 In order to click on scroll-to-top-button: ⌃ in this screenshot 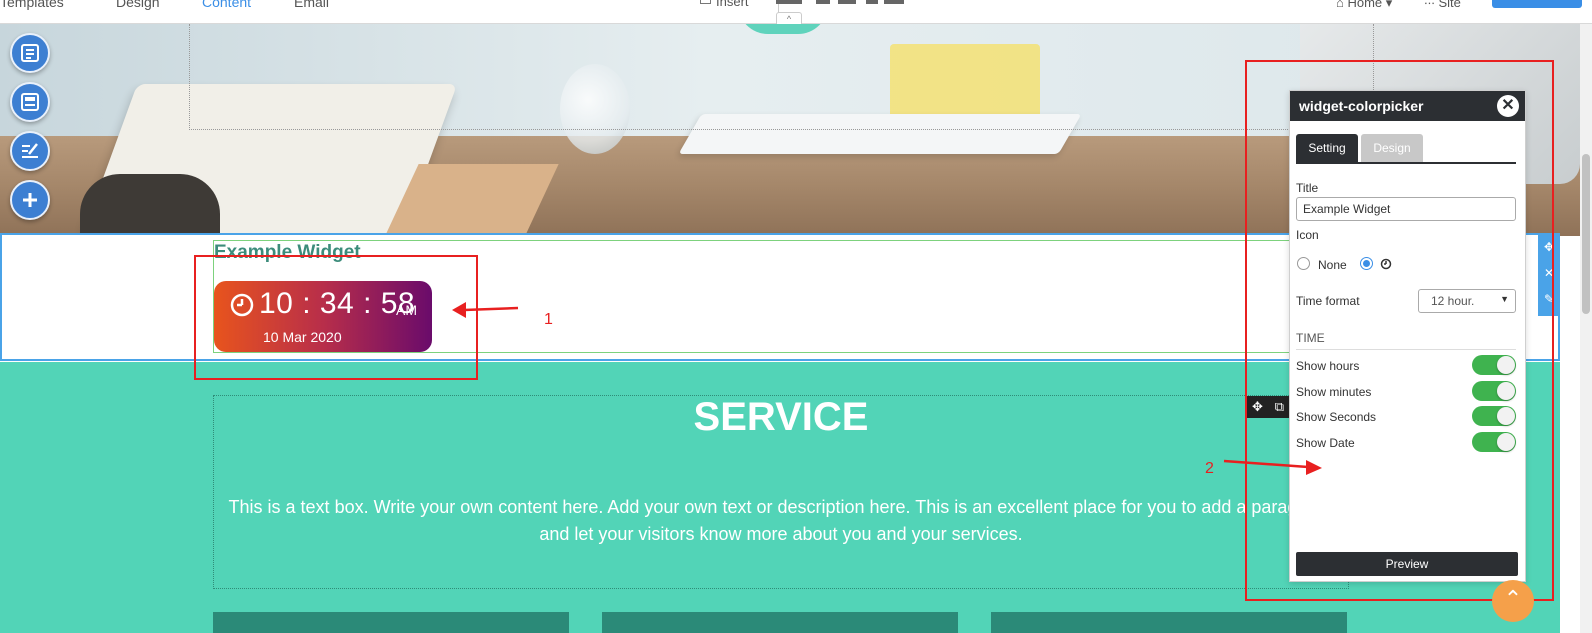, I will do `click(1513, 601)`.